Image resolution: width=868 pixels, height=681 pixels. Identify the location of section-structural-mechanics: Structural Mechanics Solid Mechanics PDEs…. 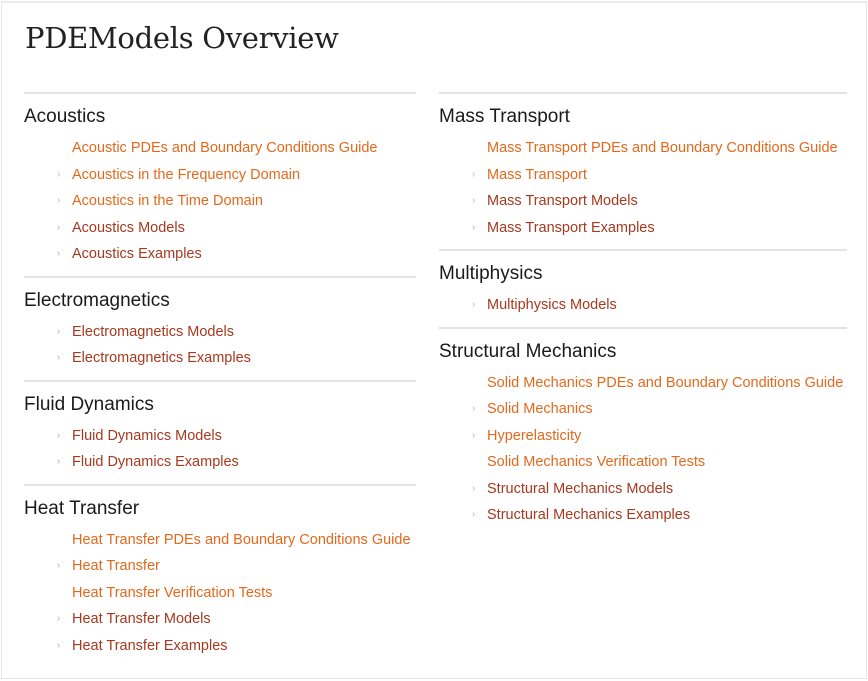
(643, 431).